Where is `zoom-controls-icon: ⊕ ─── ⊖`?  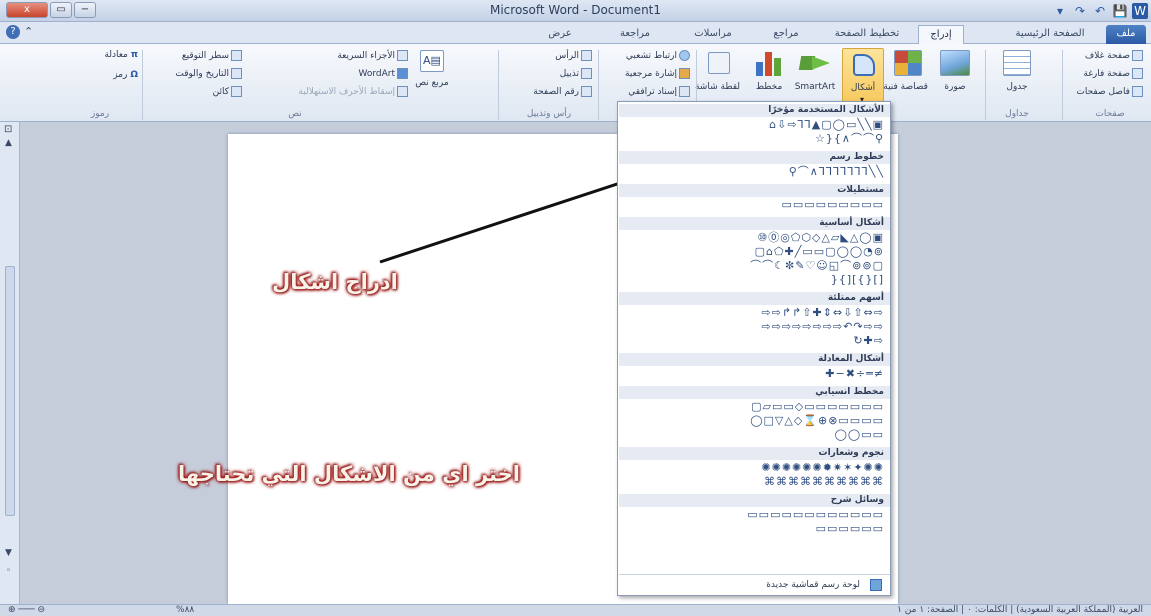 zoom-controls-icon: ⊕ ─── ⊖ is located at coordinates (26, 610).